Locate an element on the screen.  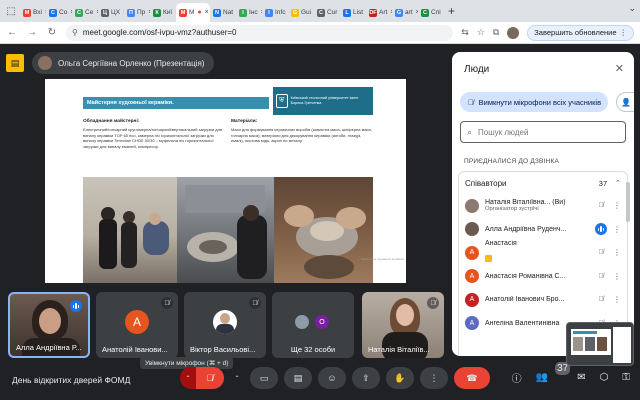
tab-favicon-icon: С is located at coordinates (79, 12).